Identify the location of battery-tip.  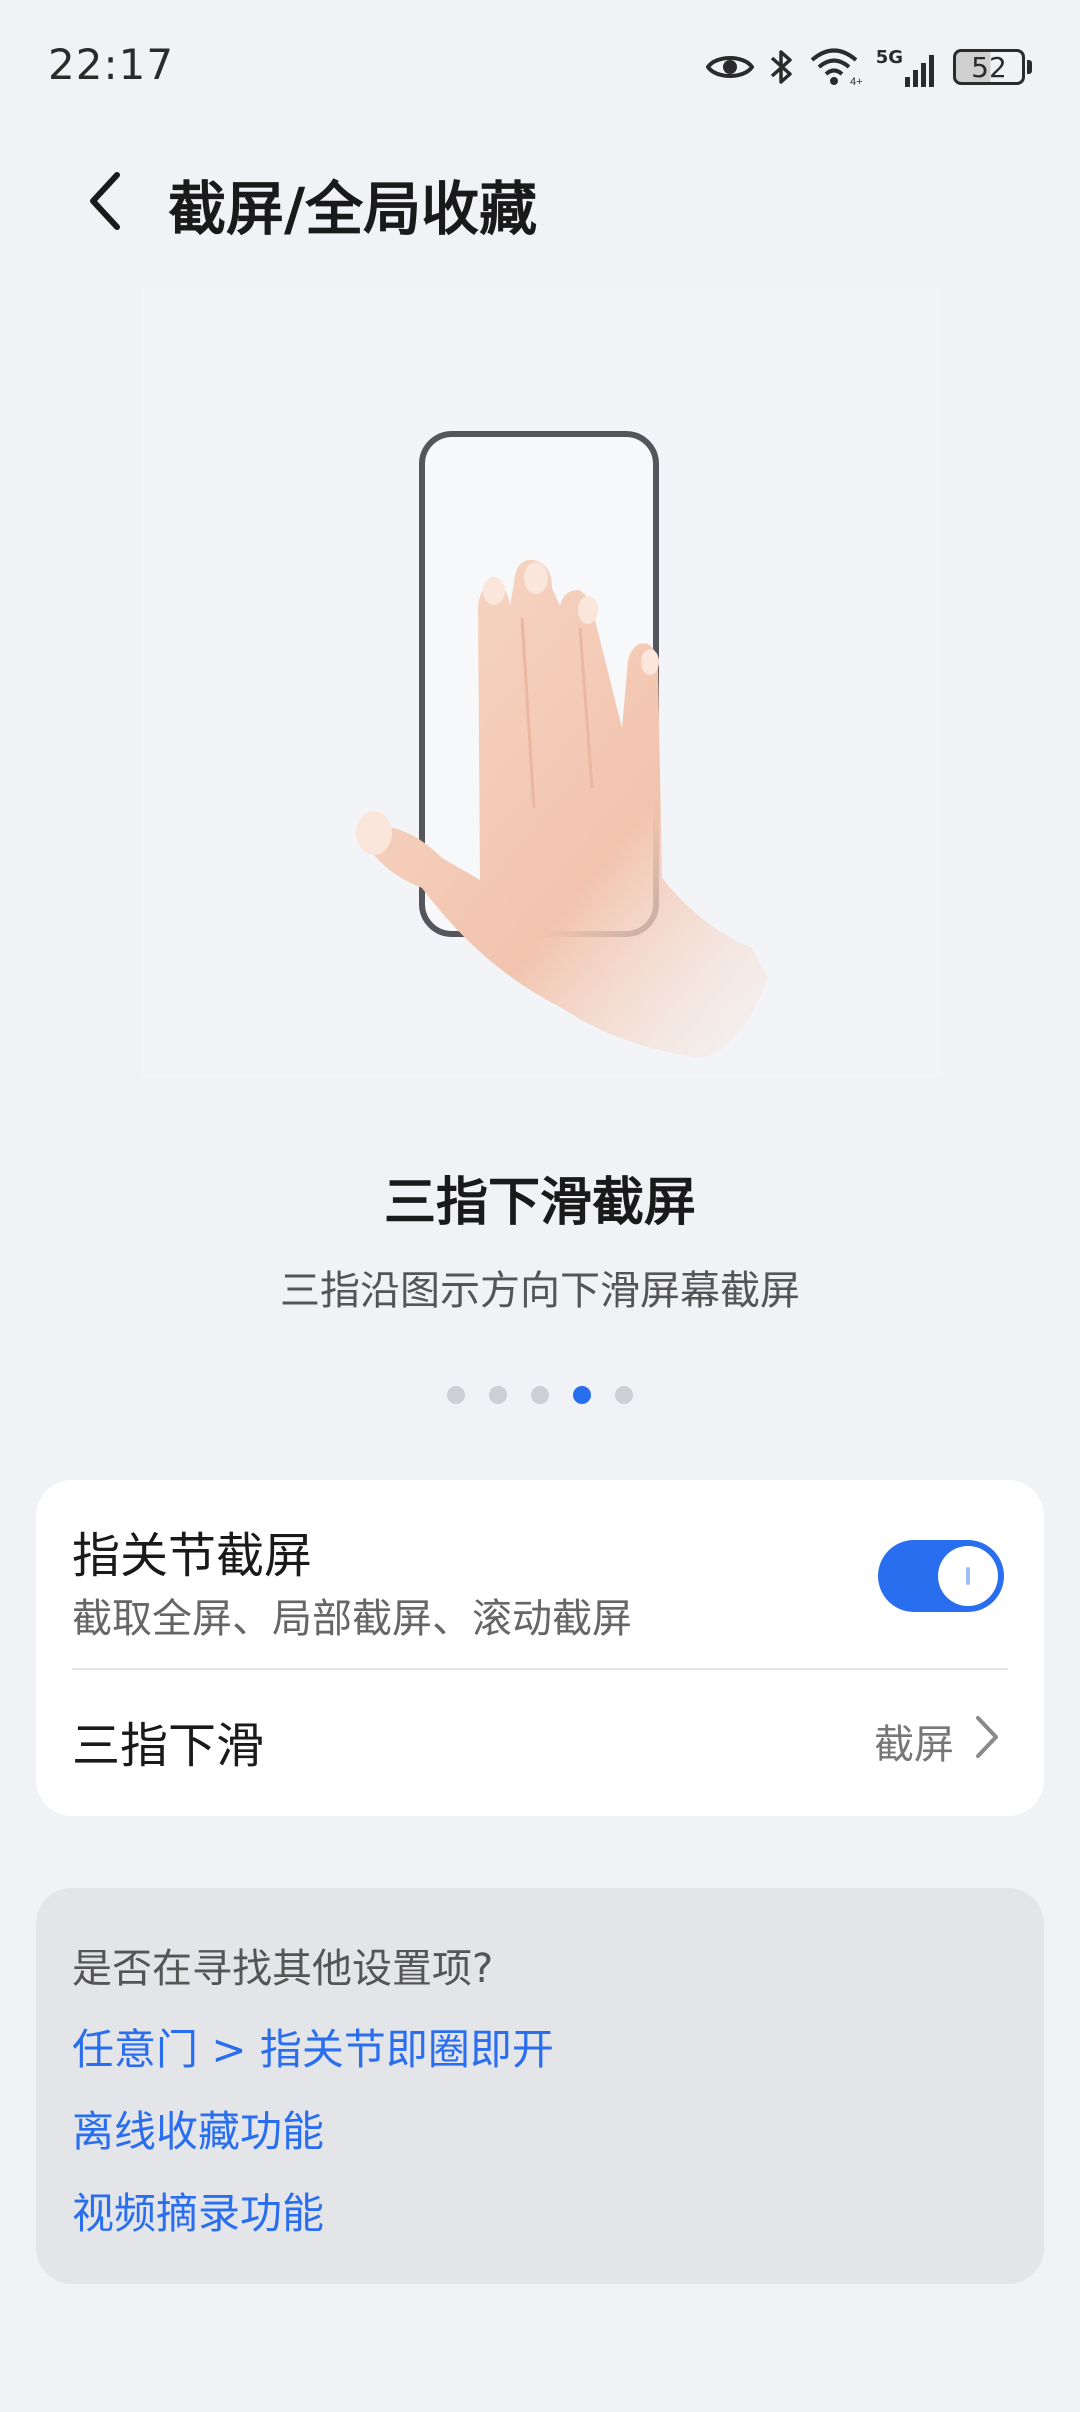
(1029, 67).